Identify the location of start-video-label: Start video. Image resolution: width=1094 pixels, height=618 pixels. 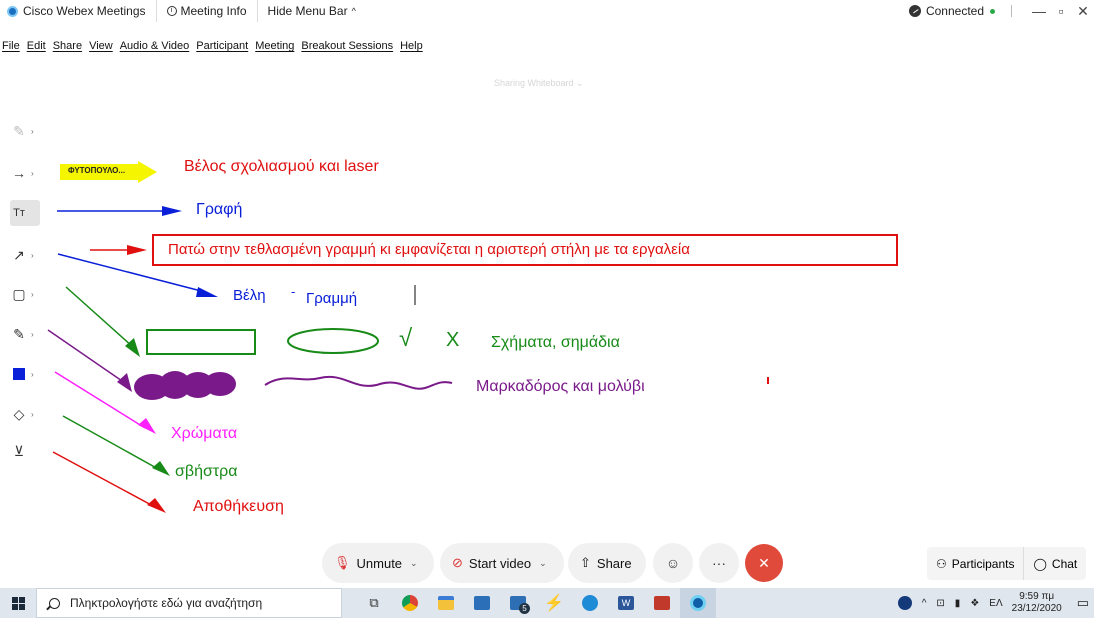
(500, 563).